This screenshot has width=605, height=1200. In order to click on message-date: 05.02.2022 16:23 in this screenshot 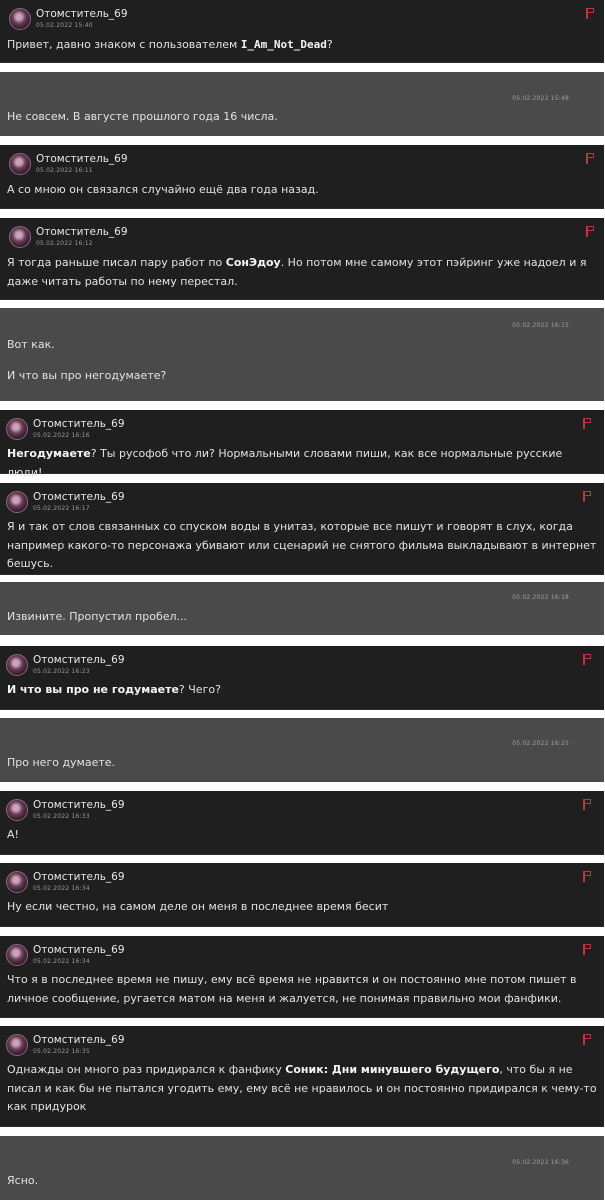, I will do `click(61, 671)`.